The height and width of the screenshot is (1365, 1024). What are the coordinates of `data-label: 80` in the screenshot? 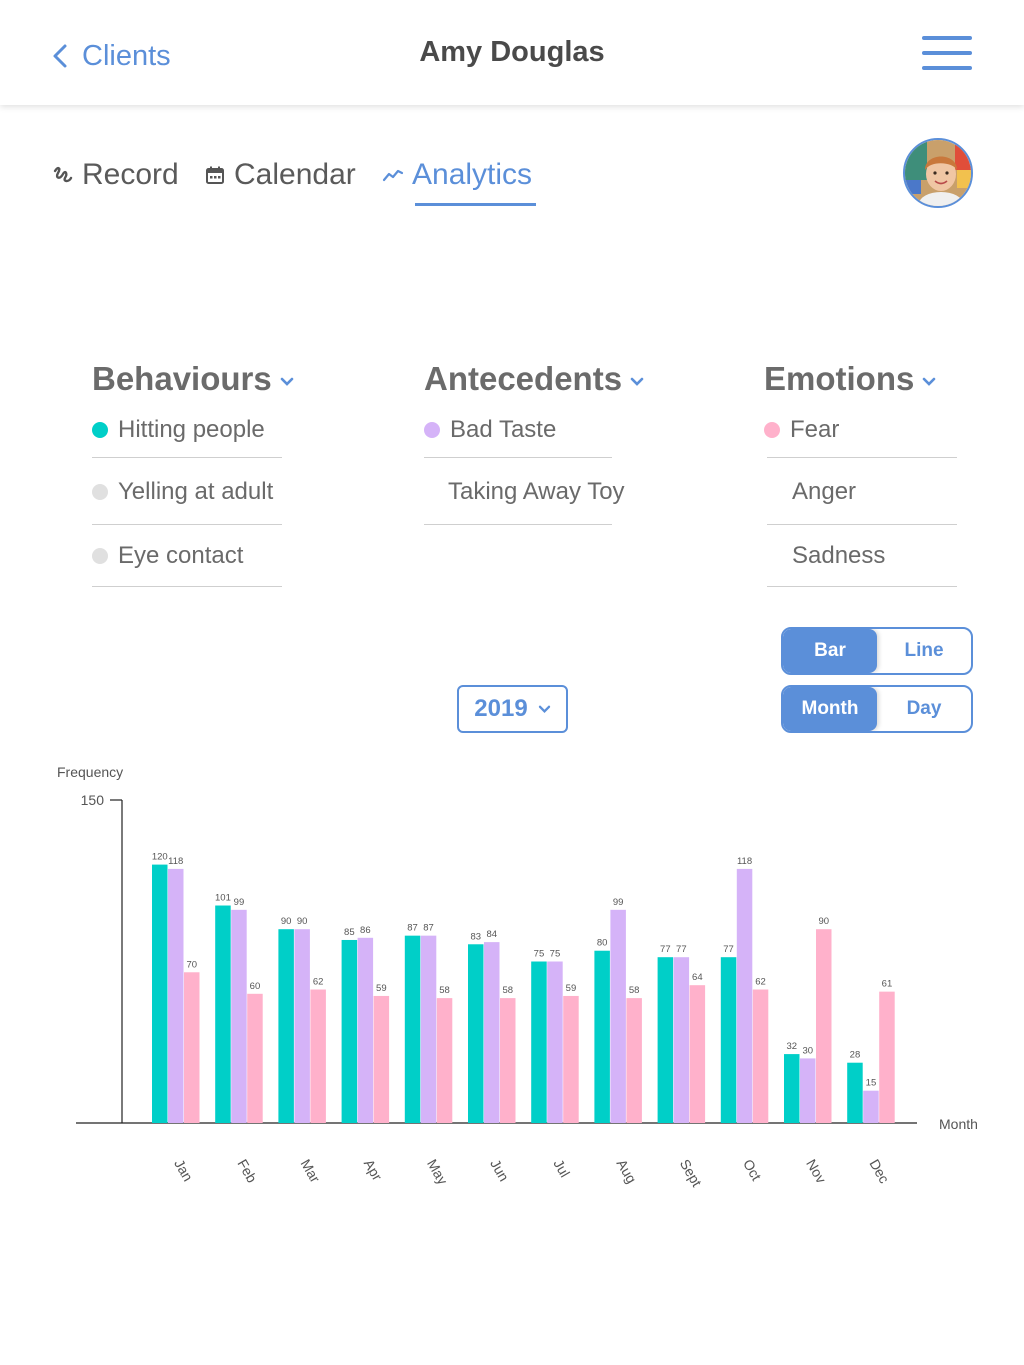 It's located at (602, 943).